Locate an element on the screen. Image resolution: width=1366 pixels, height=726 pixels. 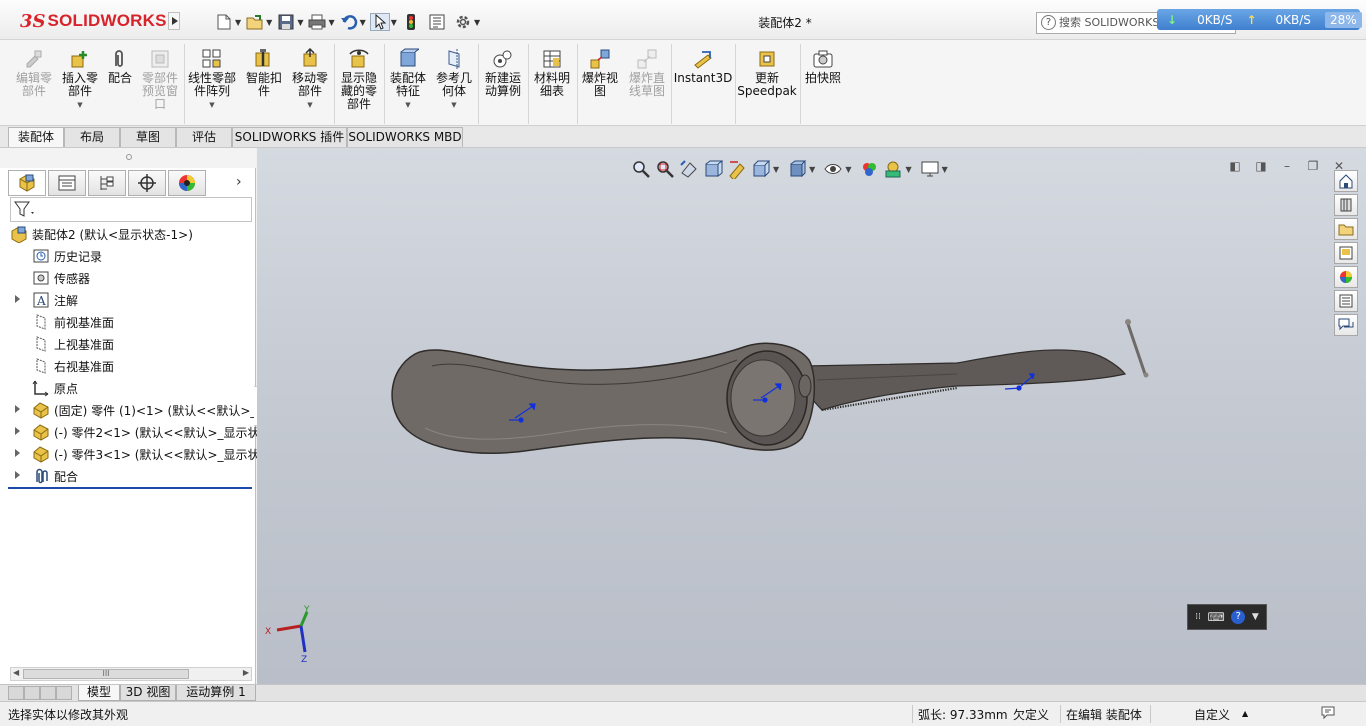
linear-pattern-button: 线性零部件阵列 ▼ is located at coordinates (212, 80).